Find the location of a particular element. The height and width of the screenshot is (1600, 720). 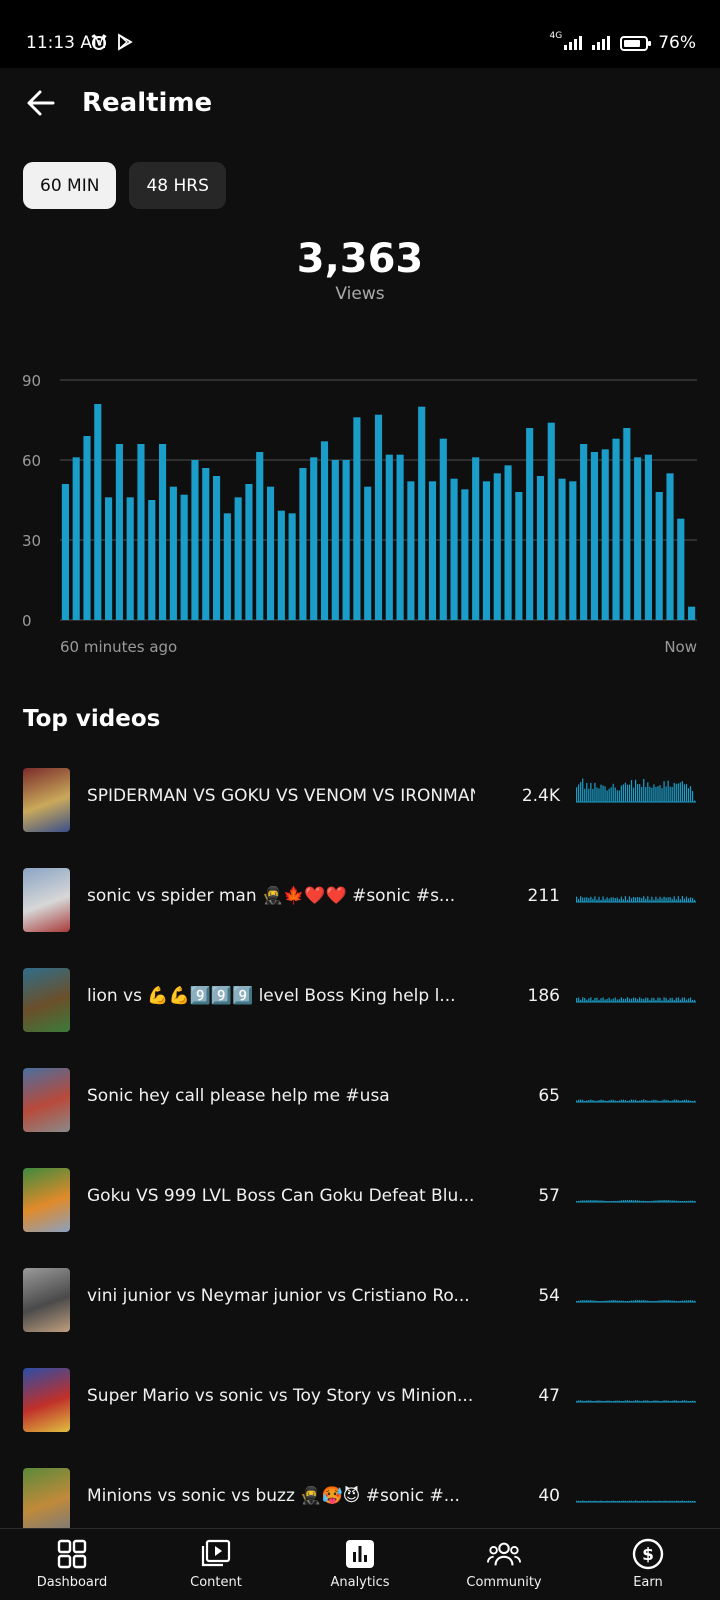

video-thumbnail is located at coordinates (46, 800).